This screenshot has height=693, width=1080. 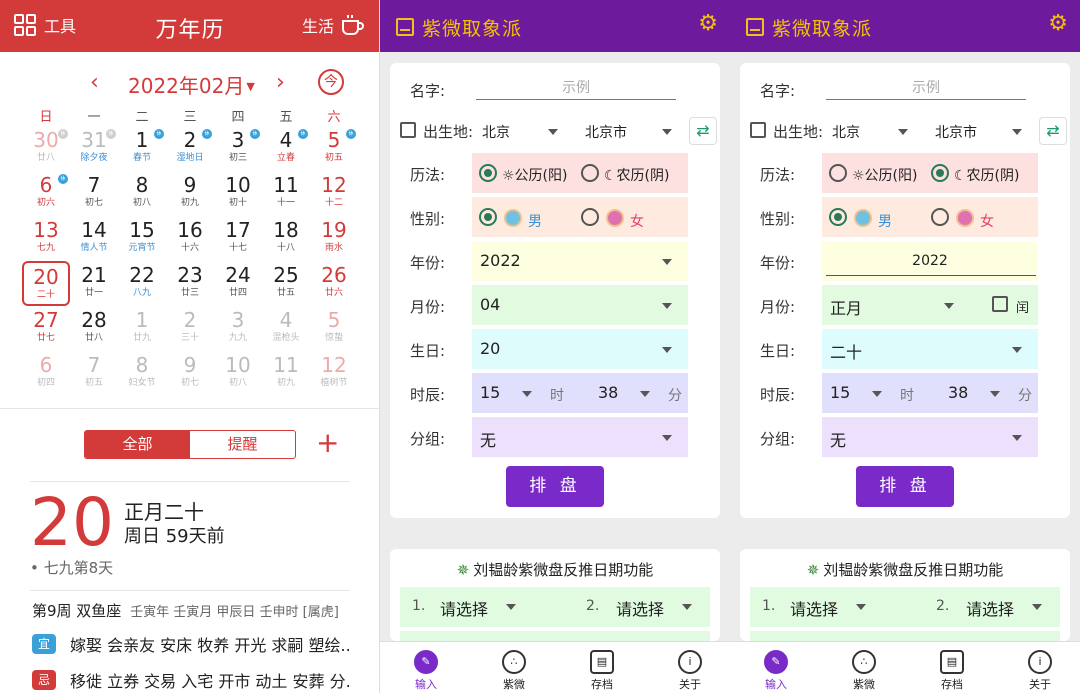 What do you see at coordinates (334, 25) in the screenshot?
I see `life-button: 生活` at bounding box center [334, 25].